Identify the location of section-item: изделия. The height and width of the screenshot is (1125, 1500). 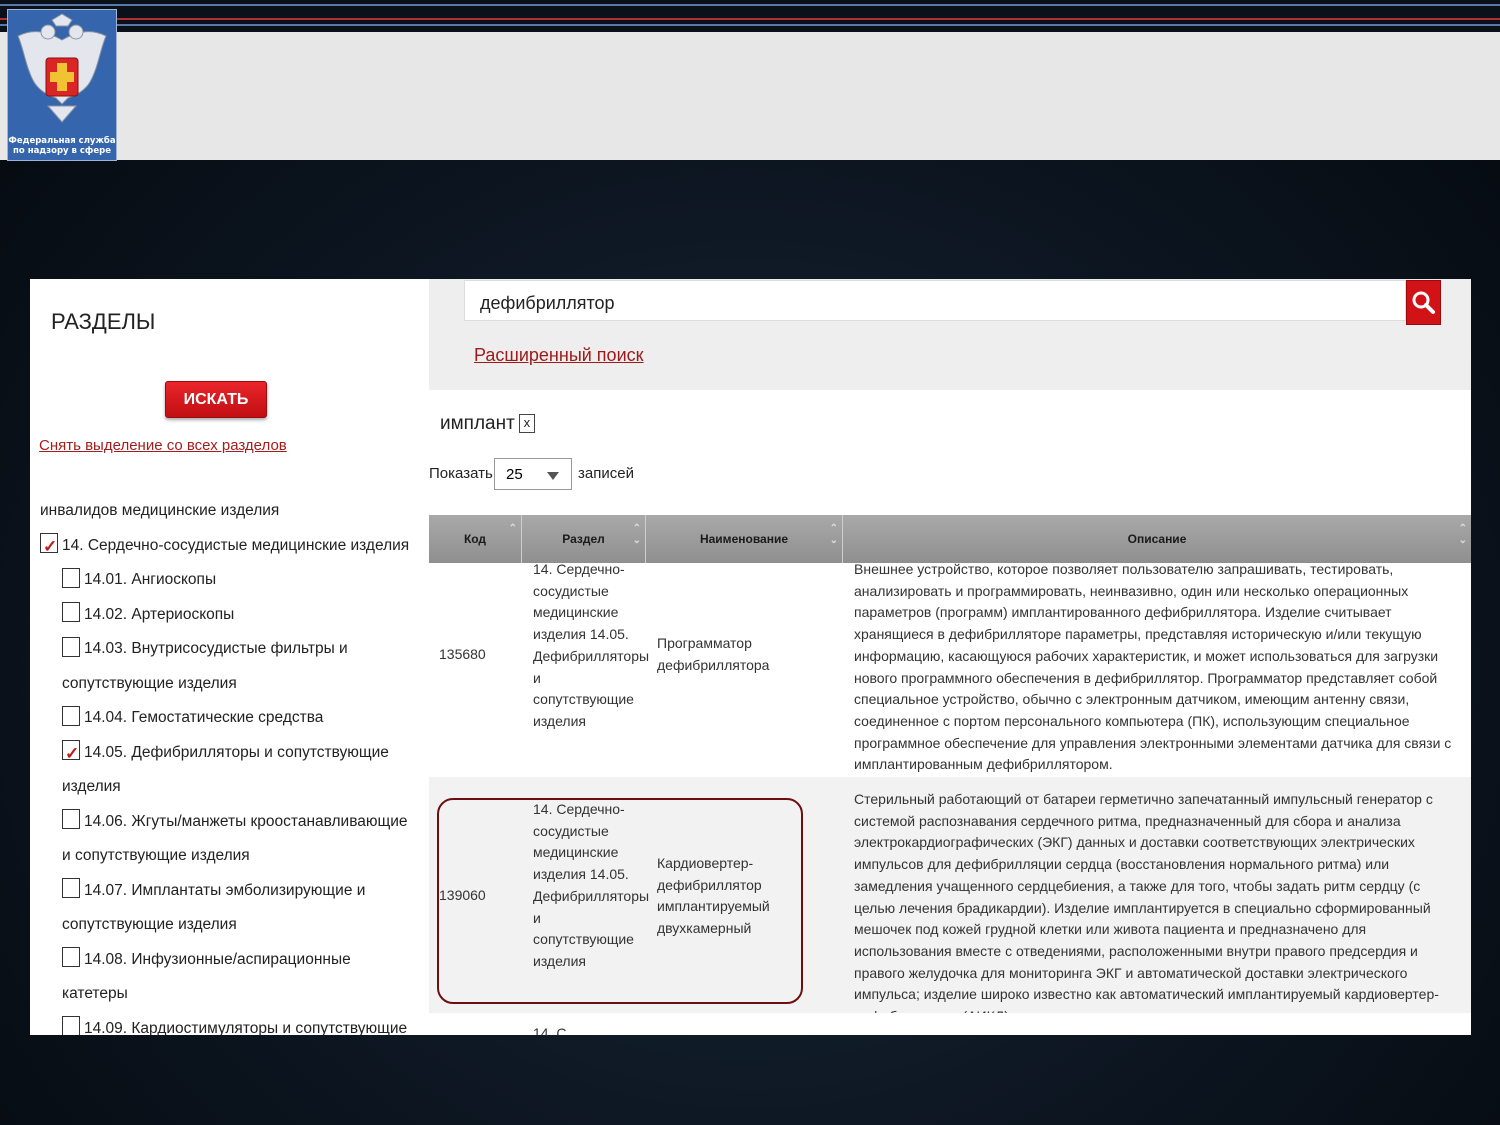
(230, 787).